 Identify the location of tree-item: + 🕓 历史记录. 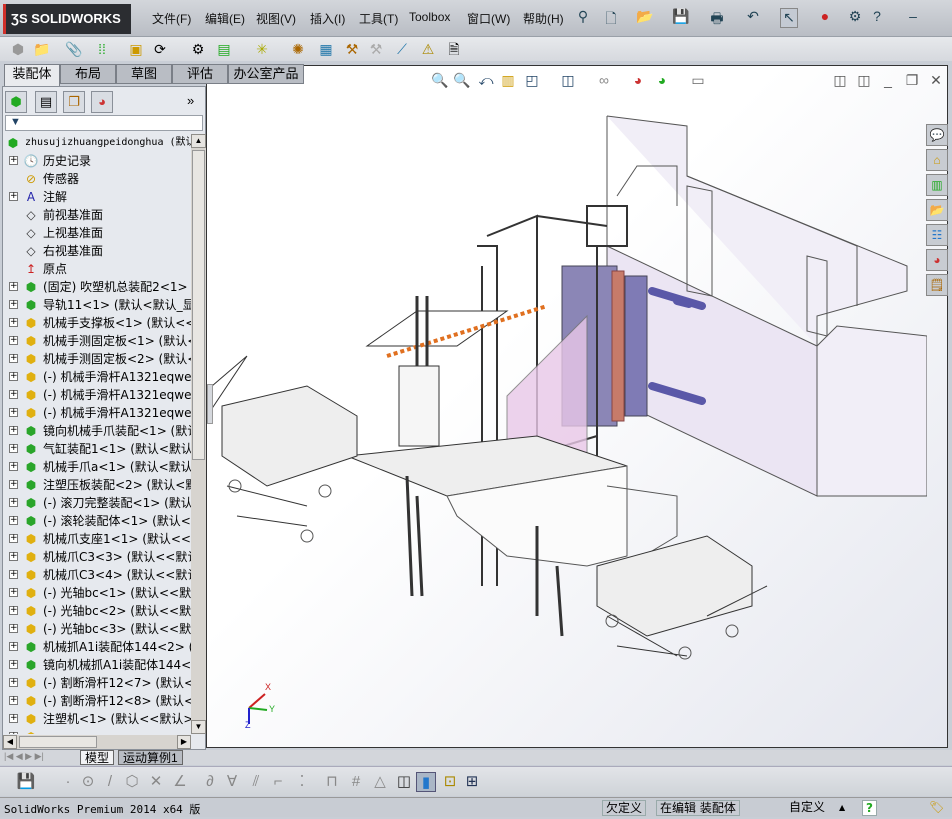
(97, 161).